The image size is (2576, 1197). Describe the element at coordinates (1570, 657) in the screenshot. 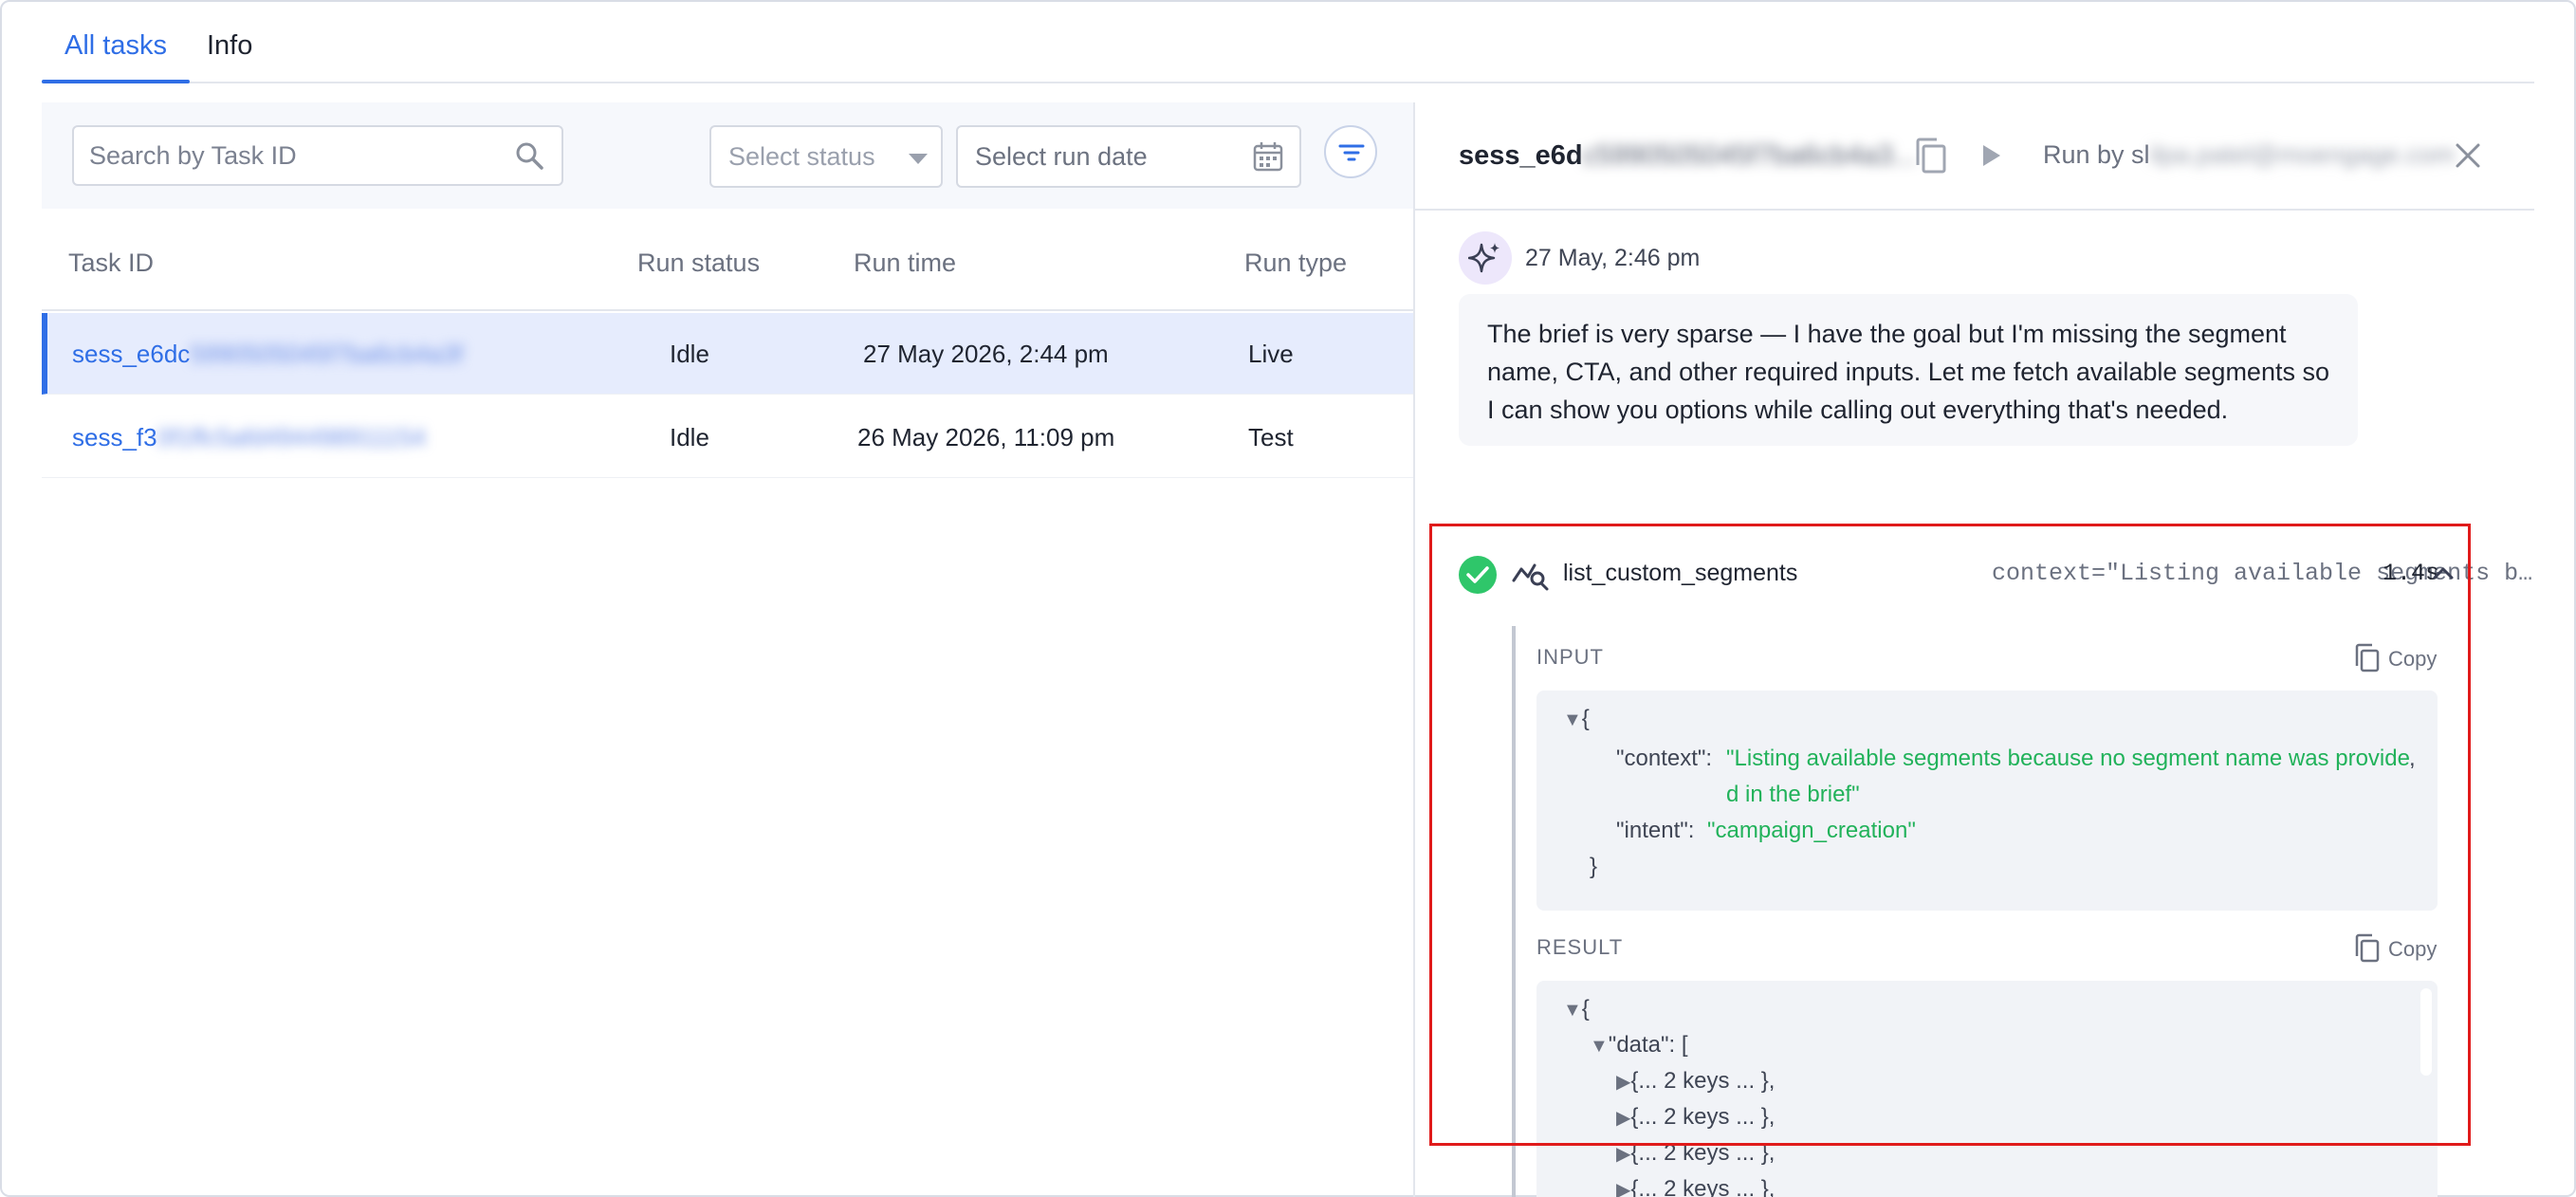

I see `input-label: INPUT` at that location.